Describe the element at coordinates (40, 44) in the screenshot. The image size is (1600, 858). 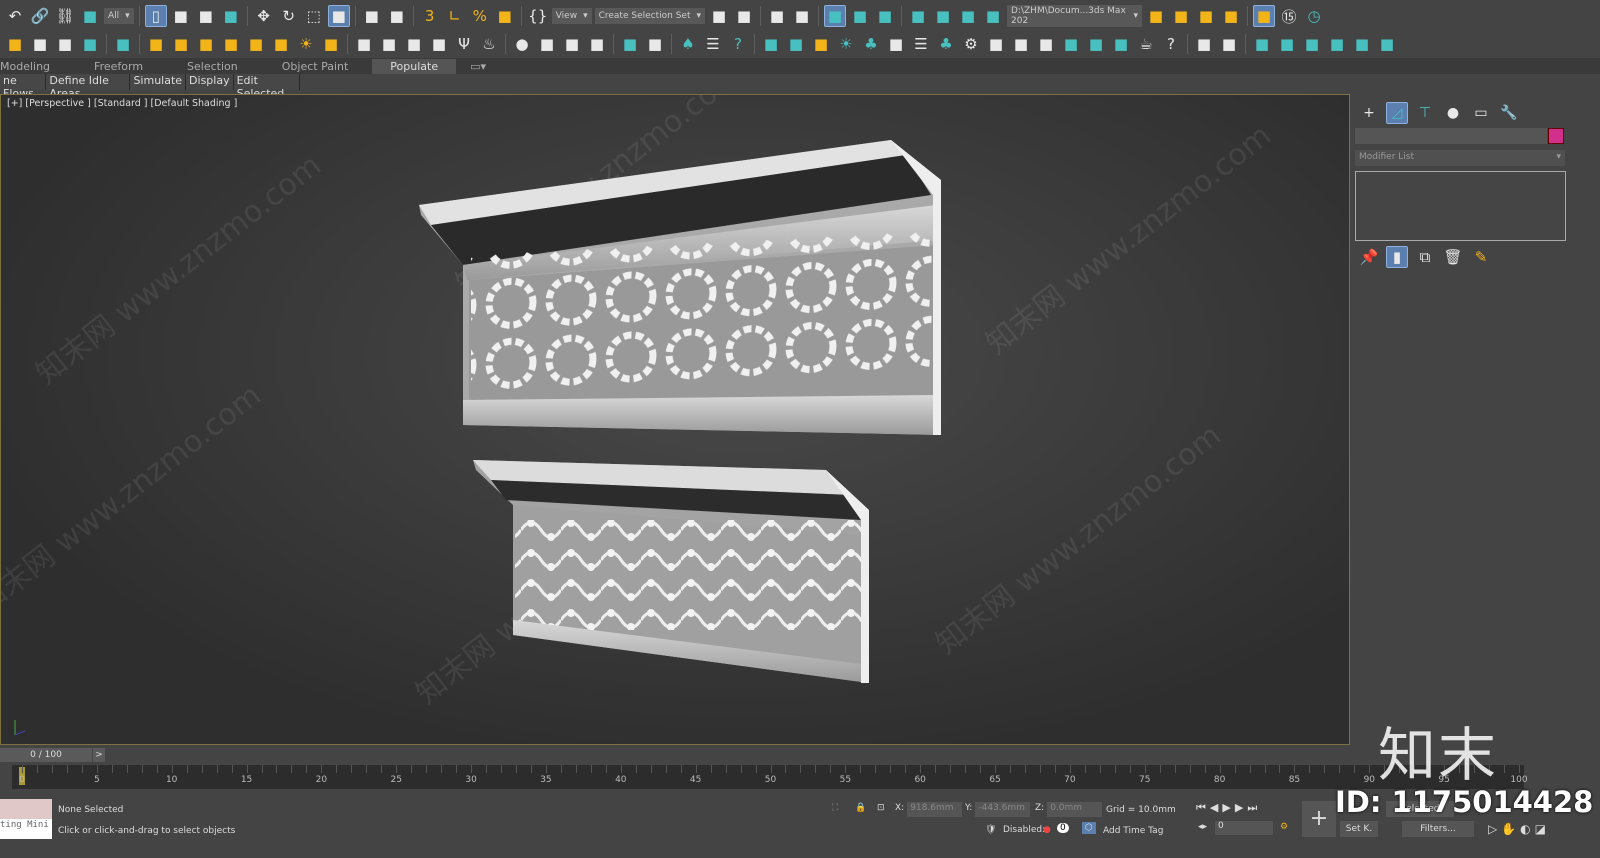
I see `box-icon: ■` at that location.